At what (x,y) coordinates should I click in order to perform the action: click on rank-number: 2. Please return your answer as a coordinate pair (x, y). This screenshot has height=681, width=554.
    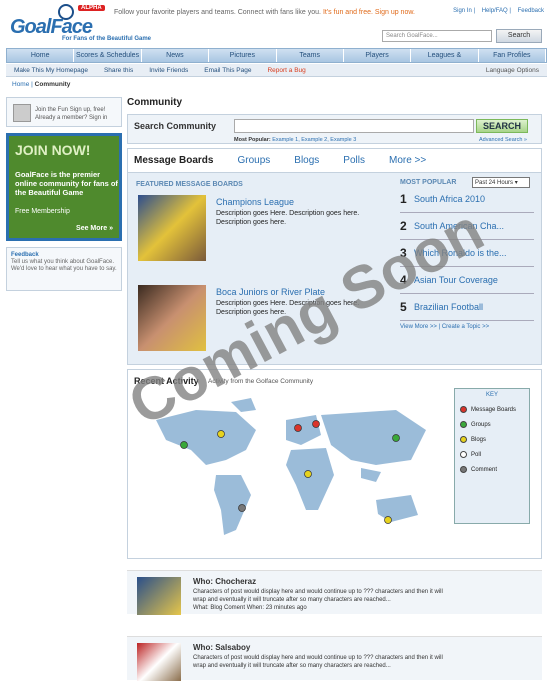
    Looking at the image, I should click on (403, 226).